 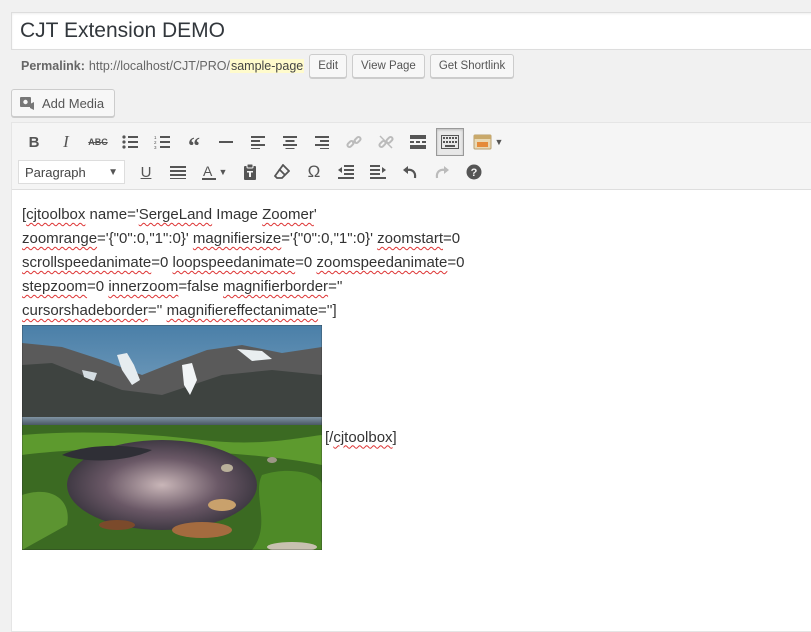 I want to click on bold-icon: B, so click(x=34, y=142).